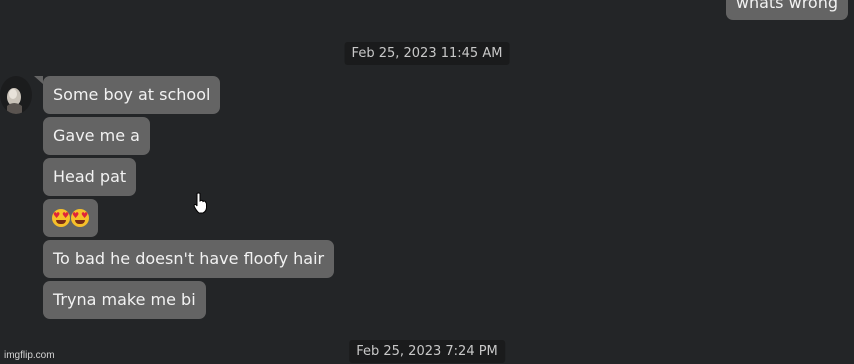 The height and width of the screenshot is (364, 854). I want to click on incoming-message-bubble: To bad he doesn't have floofy hair, so click(189, 259).